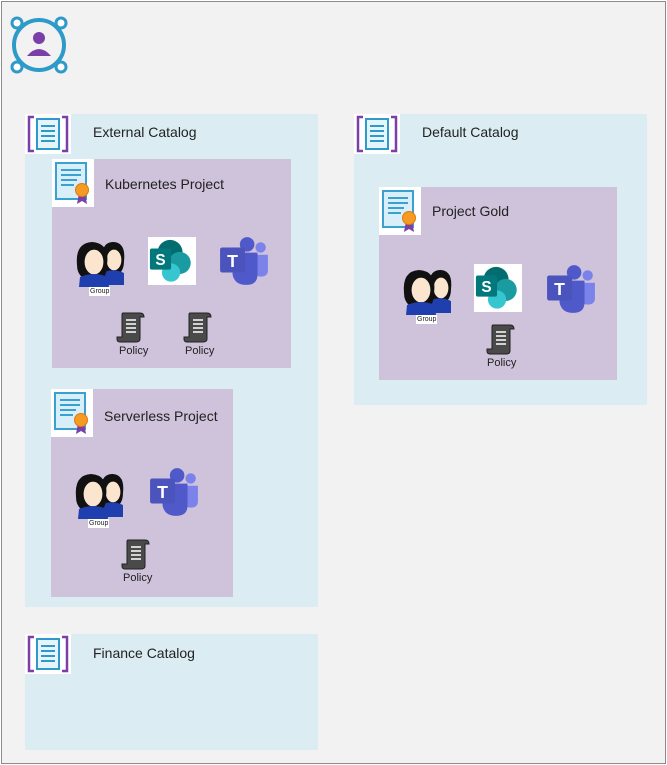 The width and height of the screenshot is (667, 765). Describe the element at coordinates (161, 416) in the screenshot. I see `project-title: Serverless Project` at that location.